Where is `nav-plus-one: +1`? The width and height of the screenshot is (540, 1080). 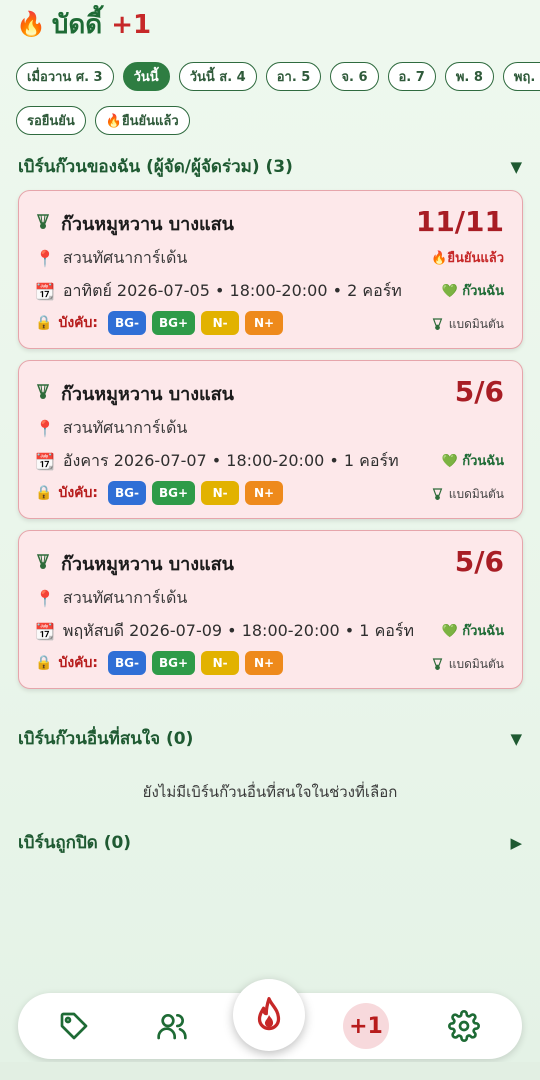 nav-plus-one: +1 is located at coordinates (366, 1026).